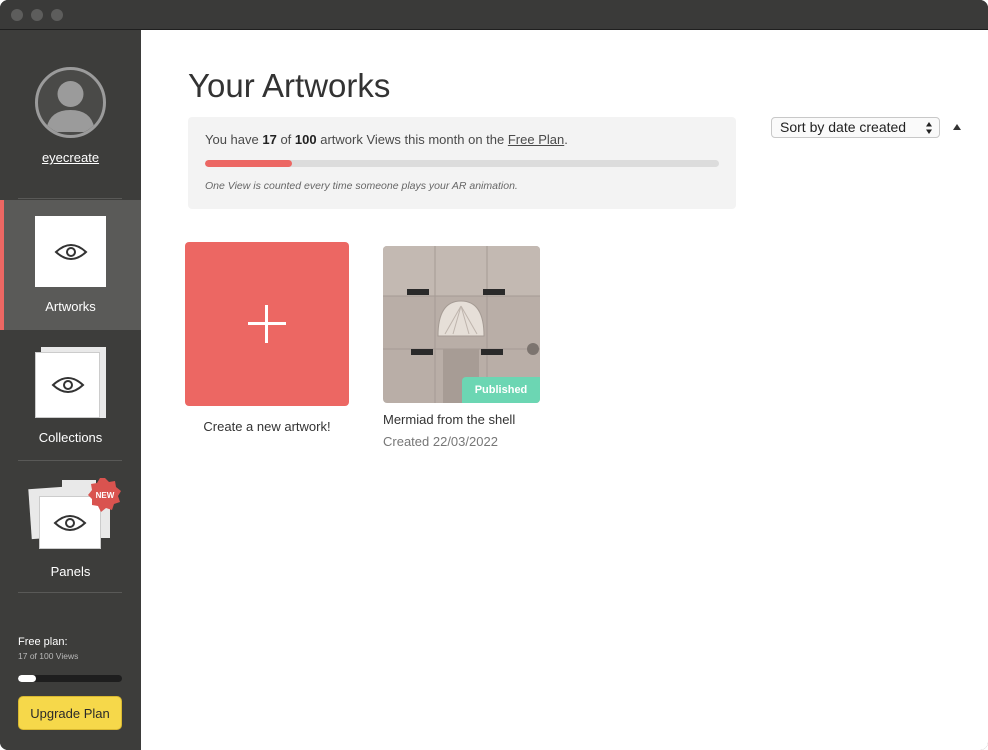  I want to click on usage-used: 17, so click(269, 139).